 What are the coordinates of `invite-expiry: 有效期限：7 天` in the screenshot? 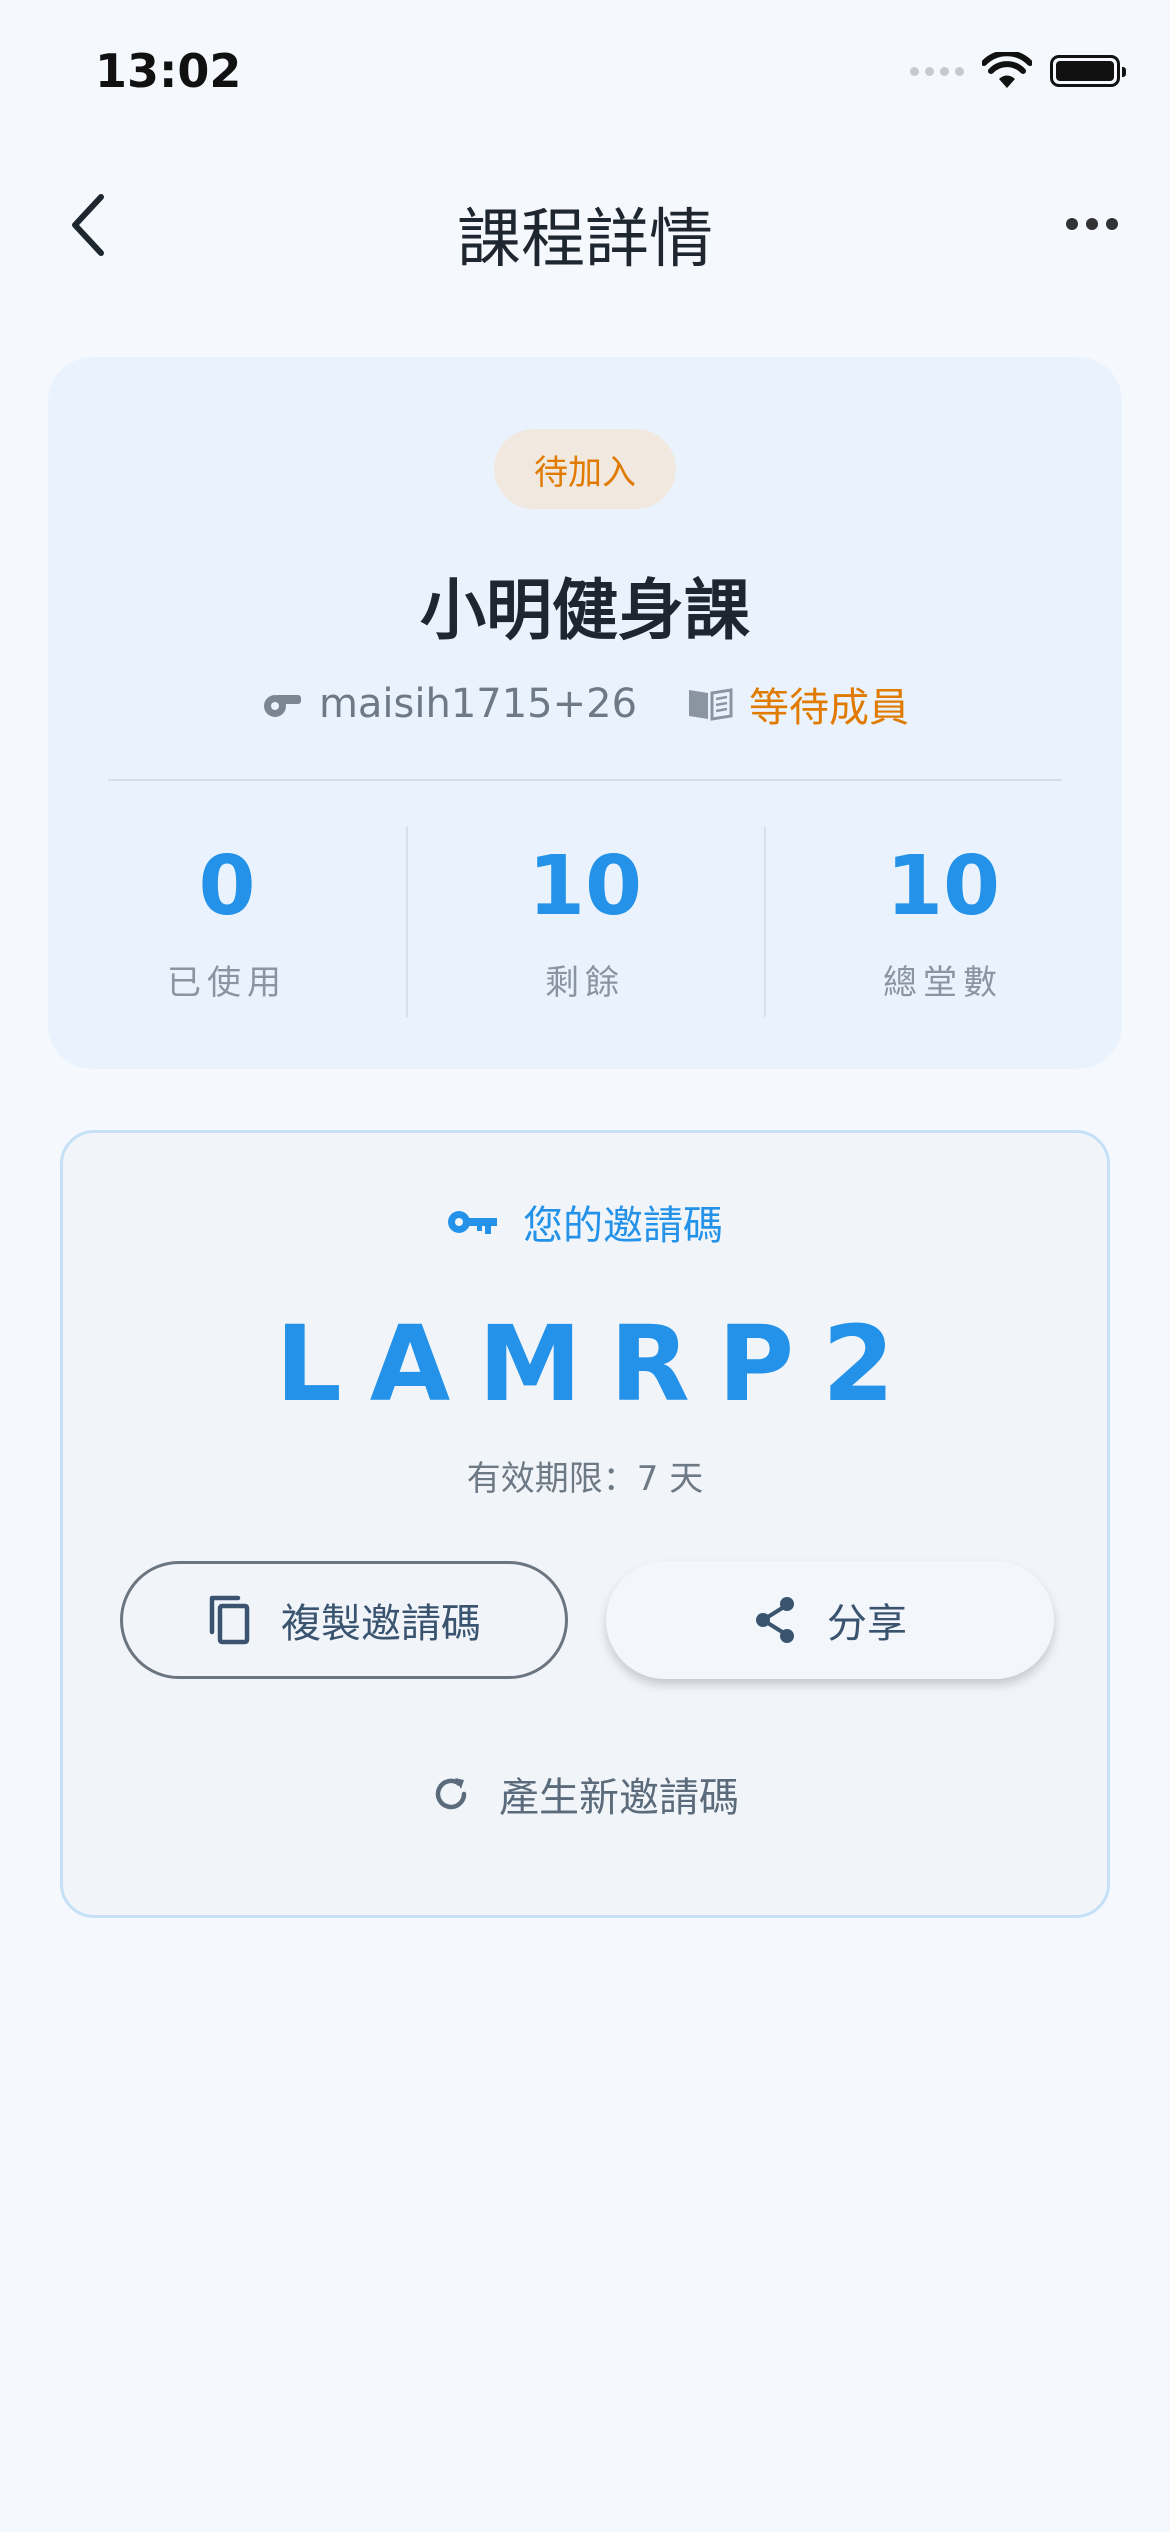 It's located at (585, 1479).